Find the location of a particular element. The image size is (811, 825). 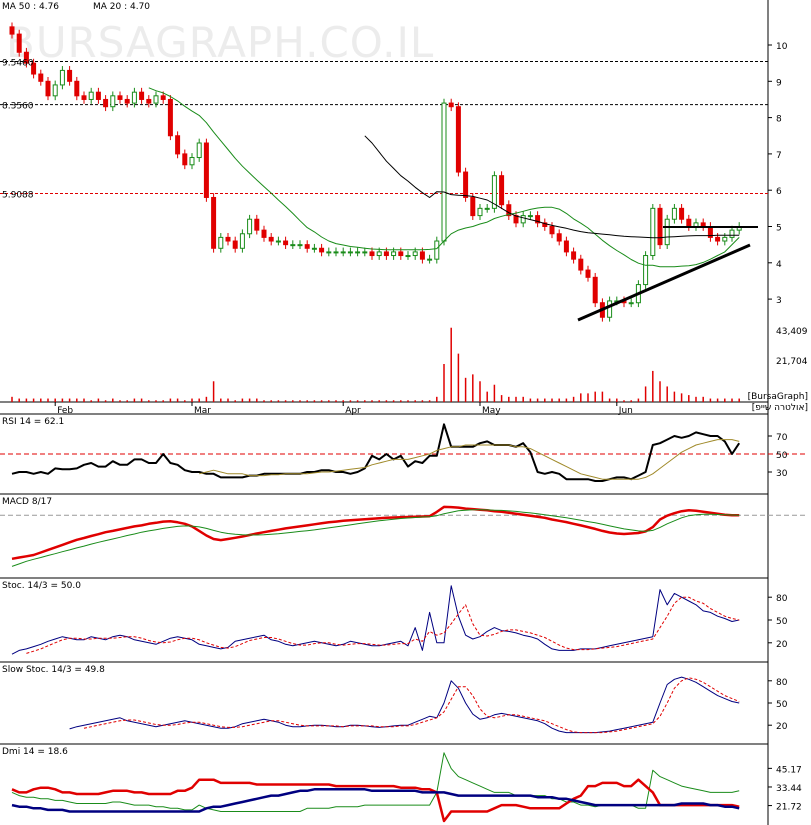

price-ref-label: 5.9088 is located at coordinates (18, 196).